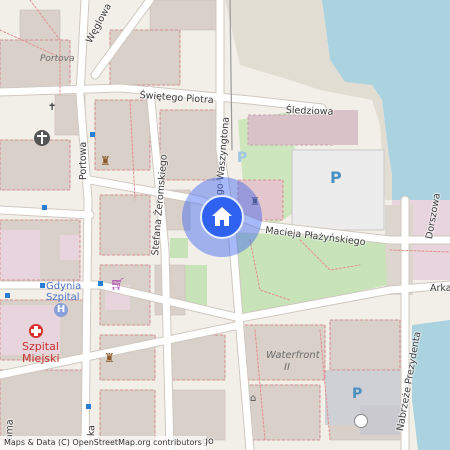 The height and width of the screenshot is (450, 450). What do you see at coordinates (287, 367) in the screenshot?
I see `area-label-waterfront-ii: II` at bounding box center [287, 367].